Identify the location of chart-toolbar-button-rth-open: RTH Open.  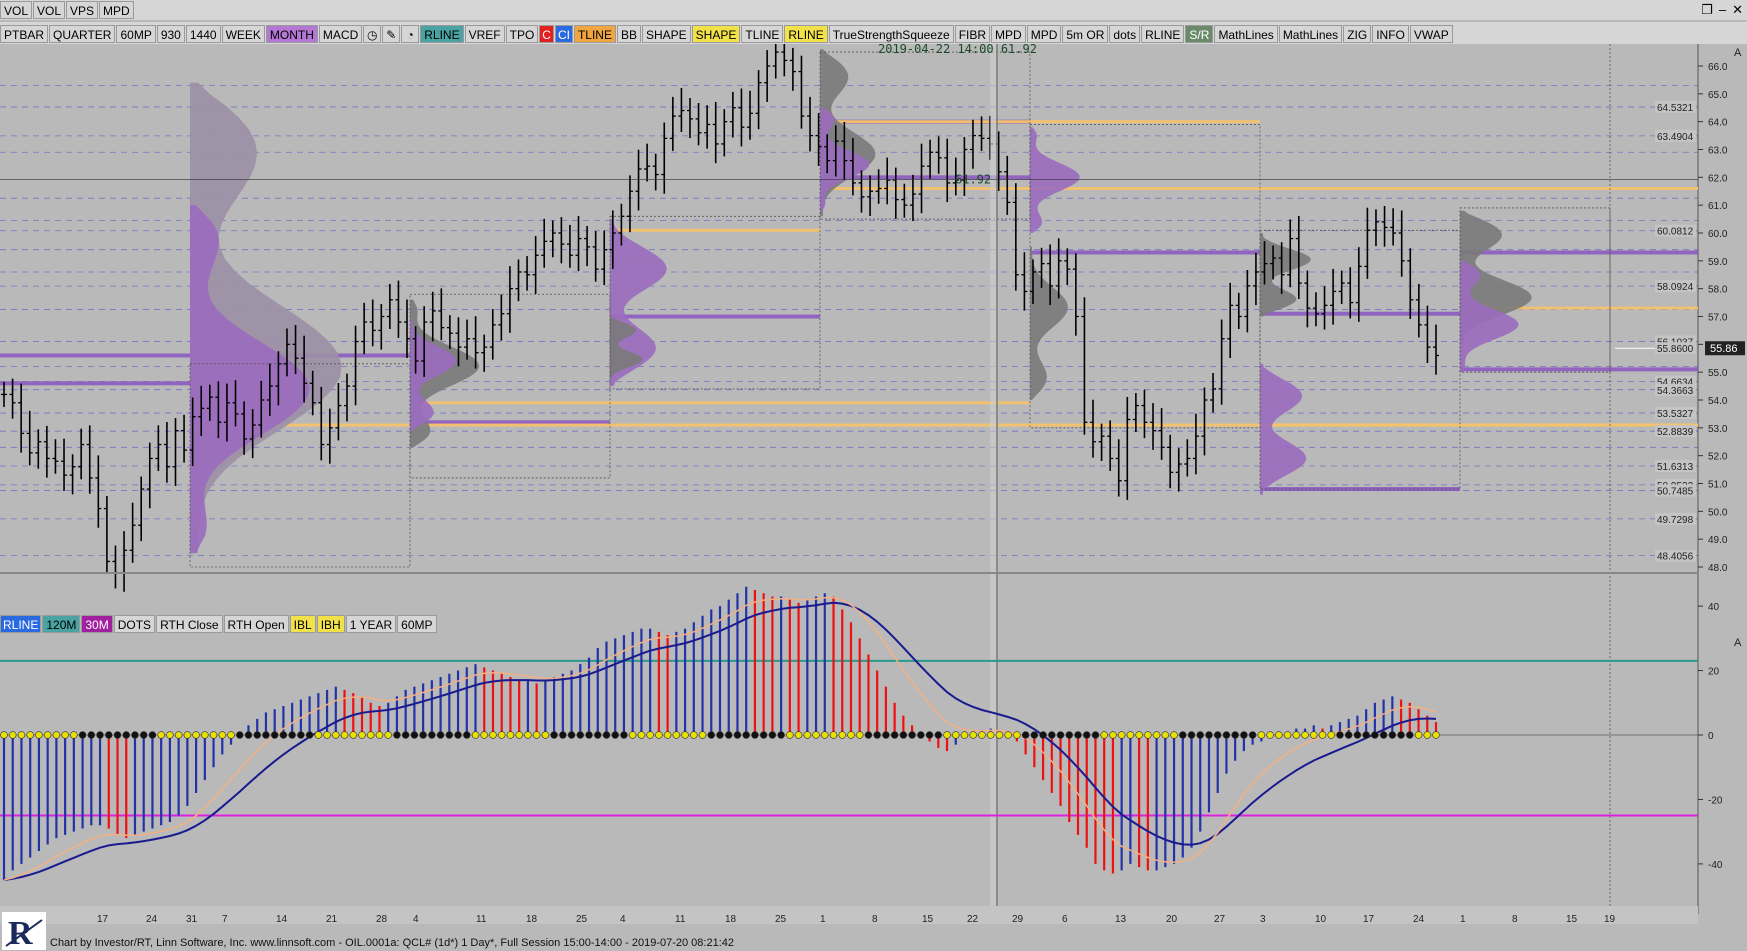
(256, 624).